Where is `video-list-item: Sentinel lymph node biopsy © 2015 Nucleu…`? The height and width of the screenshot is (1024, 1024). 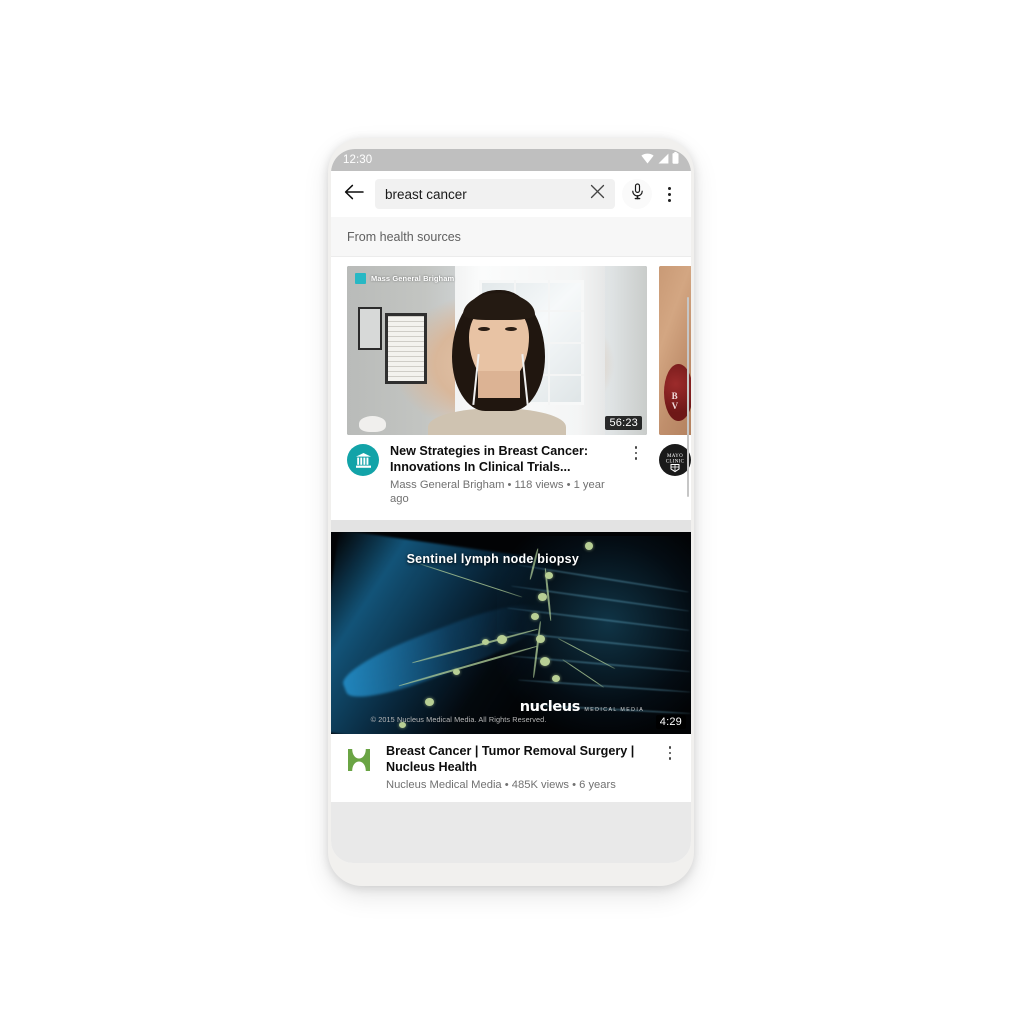 video-list-item: Sentinel lymph node biopsy © 2015 Nucleu… is located at coordinates (511, 667).